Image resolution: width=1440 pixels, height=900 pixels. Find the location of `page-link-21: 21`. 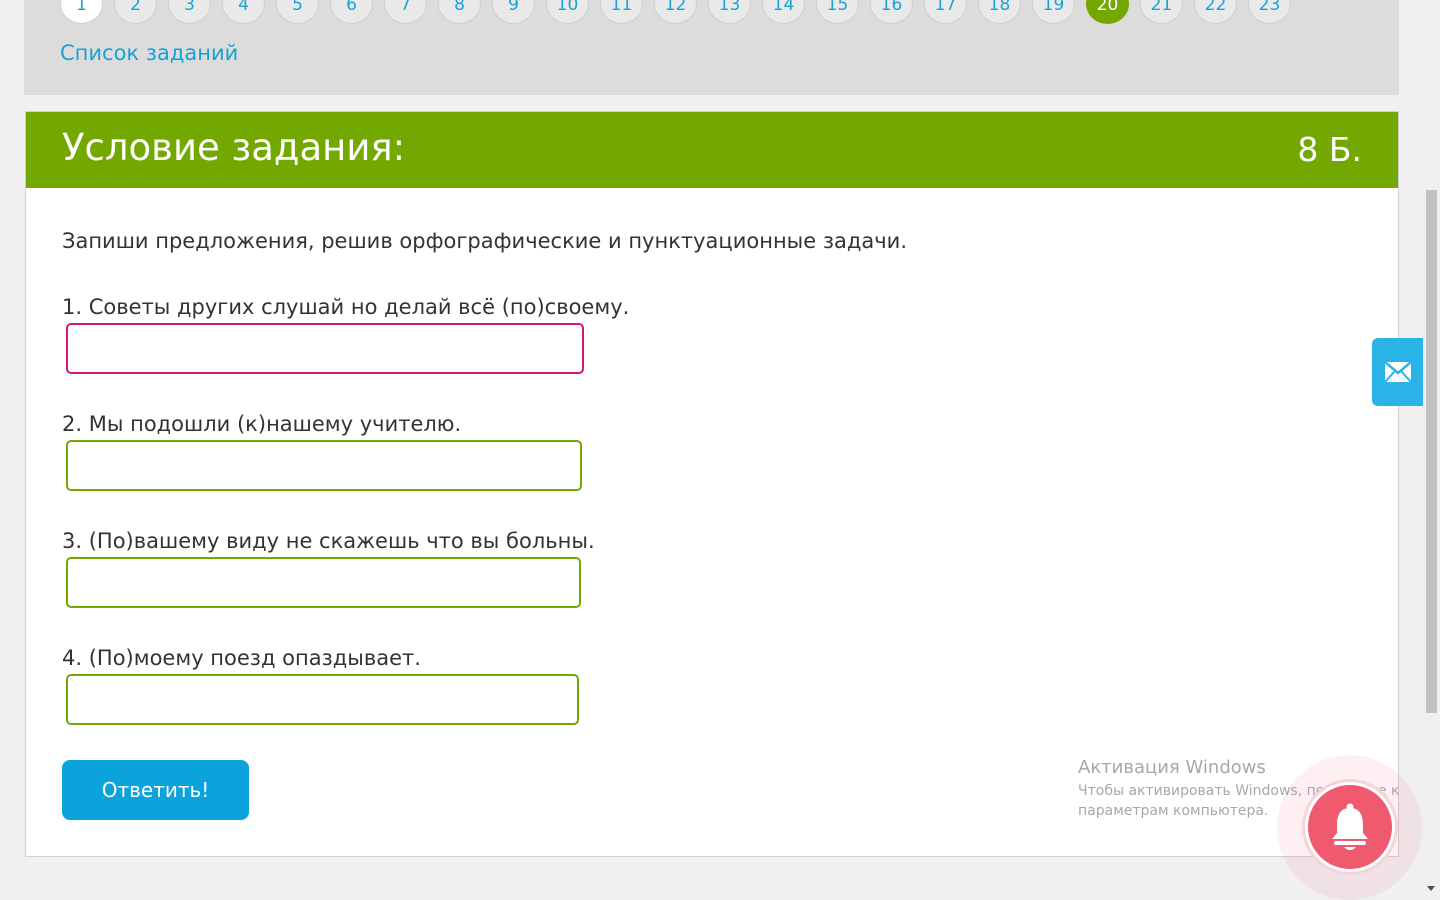

page-link-21: 21 is located at coordinates (1161, 12).